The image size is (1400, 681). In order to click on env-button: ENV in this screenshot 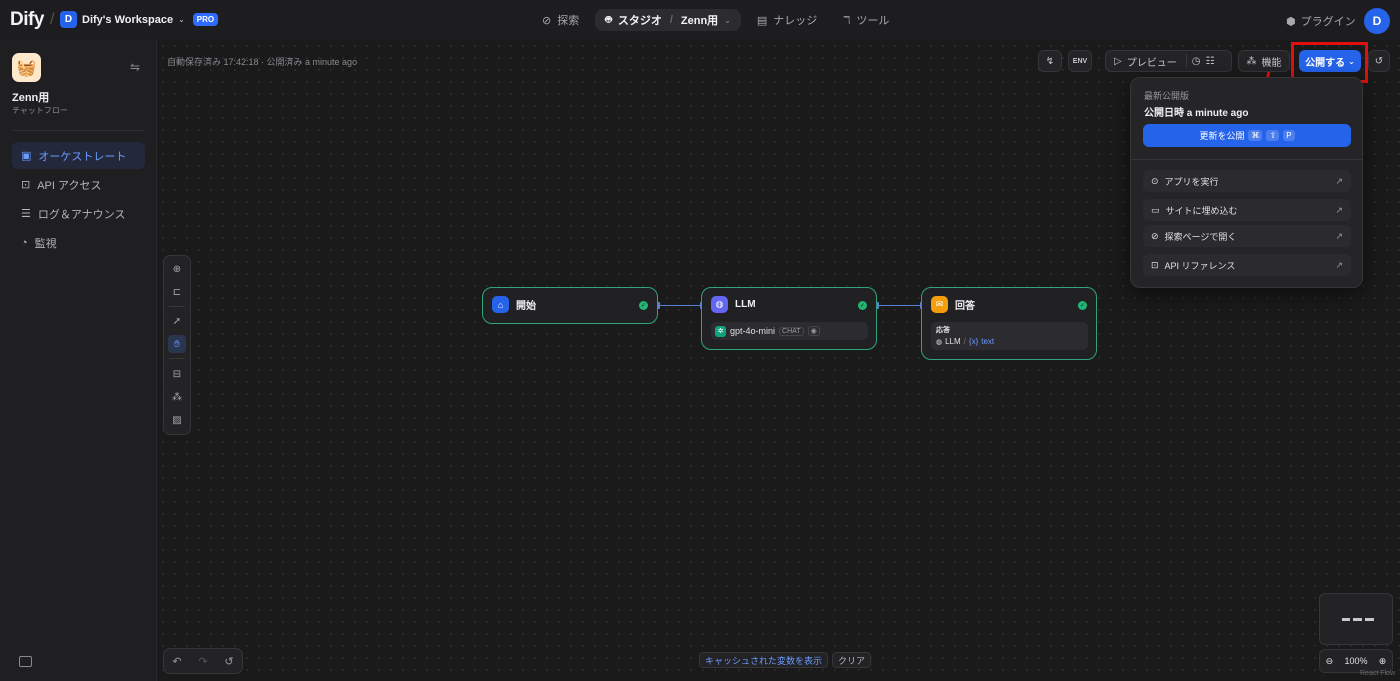, I will do `click(1080, 61)`.